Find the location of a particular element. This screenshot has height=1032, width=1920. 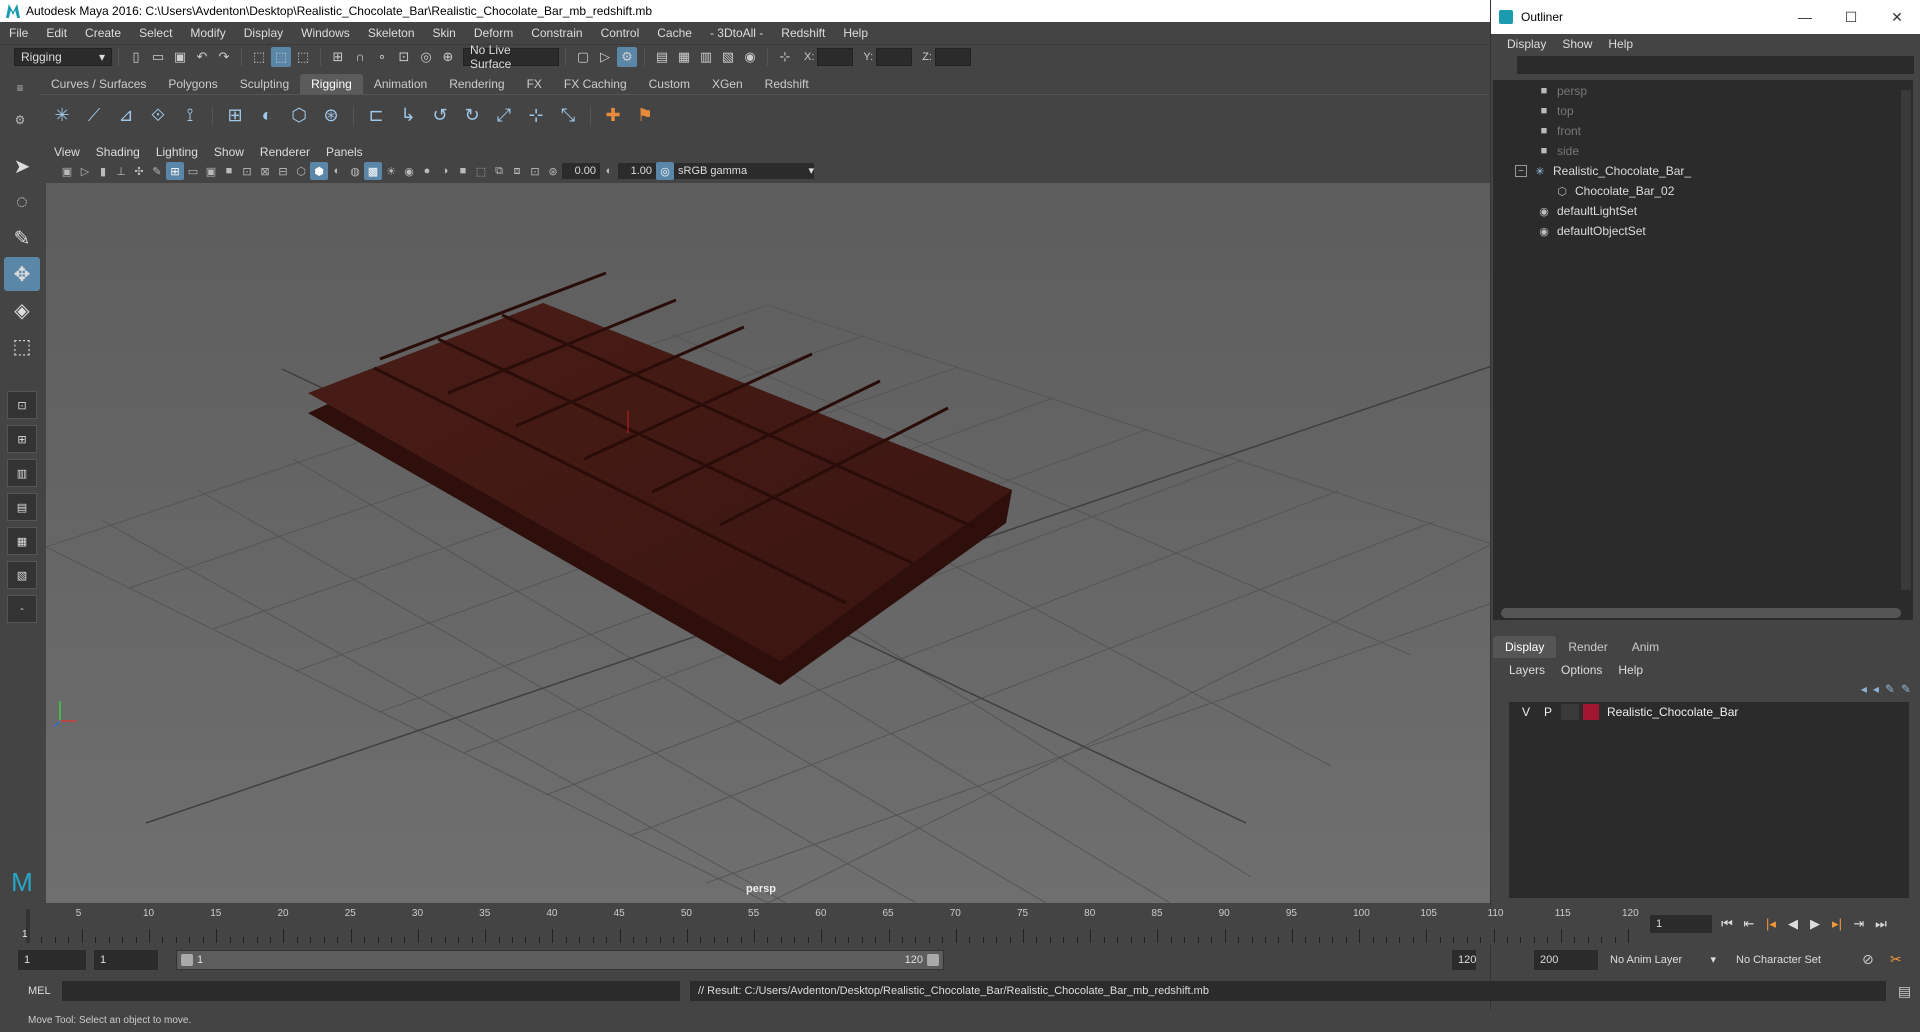

bind-skin-icon: ⊏ is located at coordinates (376, 116).